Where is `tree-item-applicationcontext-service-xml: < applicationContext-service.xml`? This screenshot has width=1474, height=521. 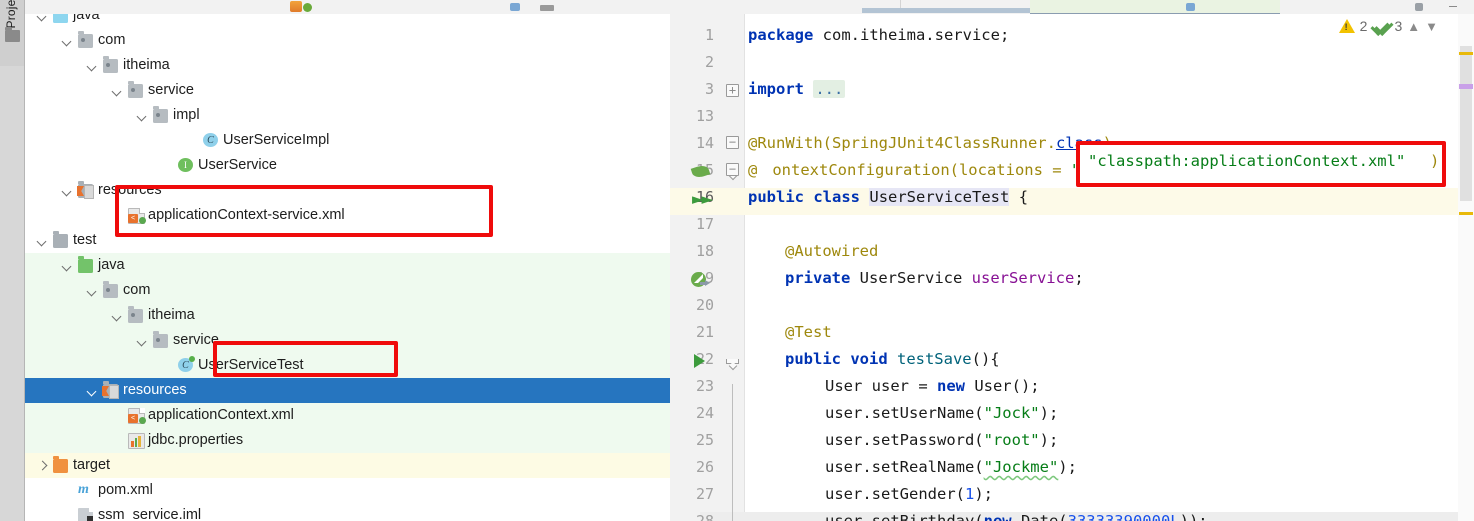 tree-item-applicationcontext-service-xml: < applicationContext-service.xml is located at coordinates (347, 215).